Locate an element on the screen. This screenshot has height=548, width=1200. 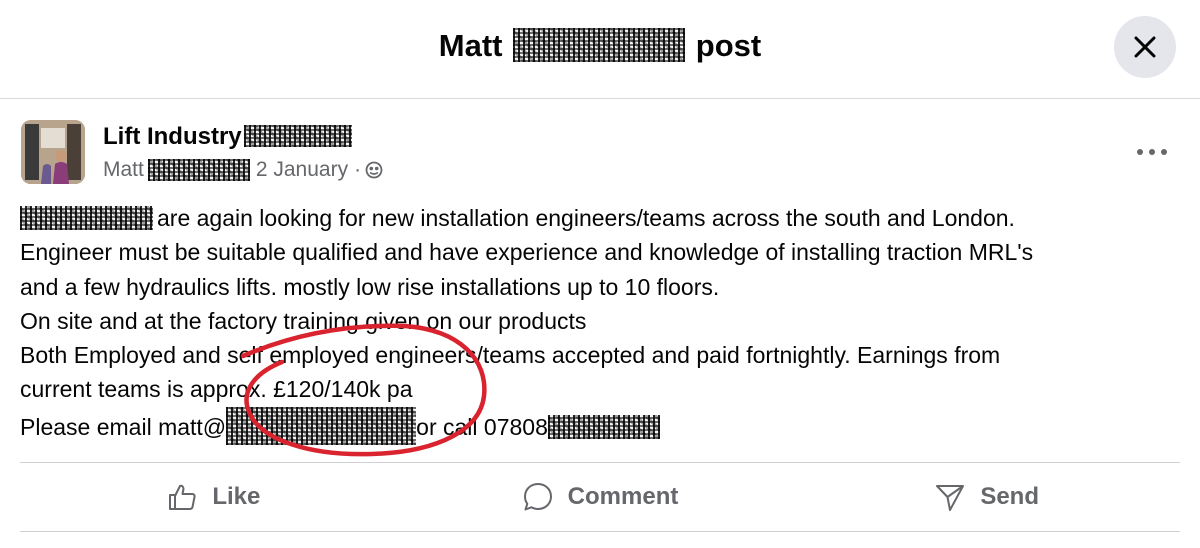
comment-bubble-icon is located at coordinates (537, 497).